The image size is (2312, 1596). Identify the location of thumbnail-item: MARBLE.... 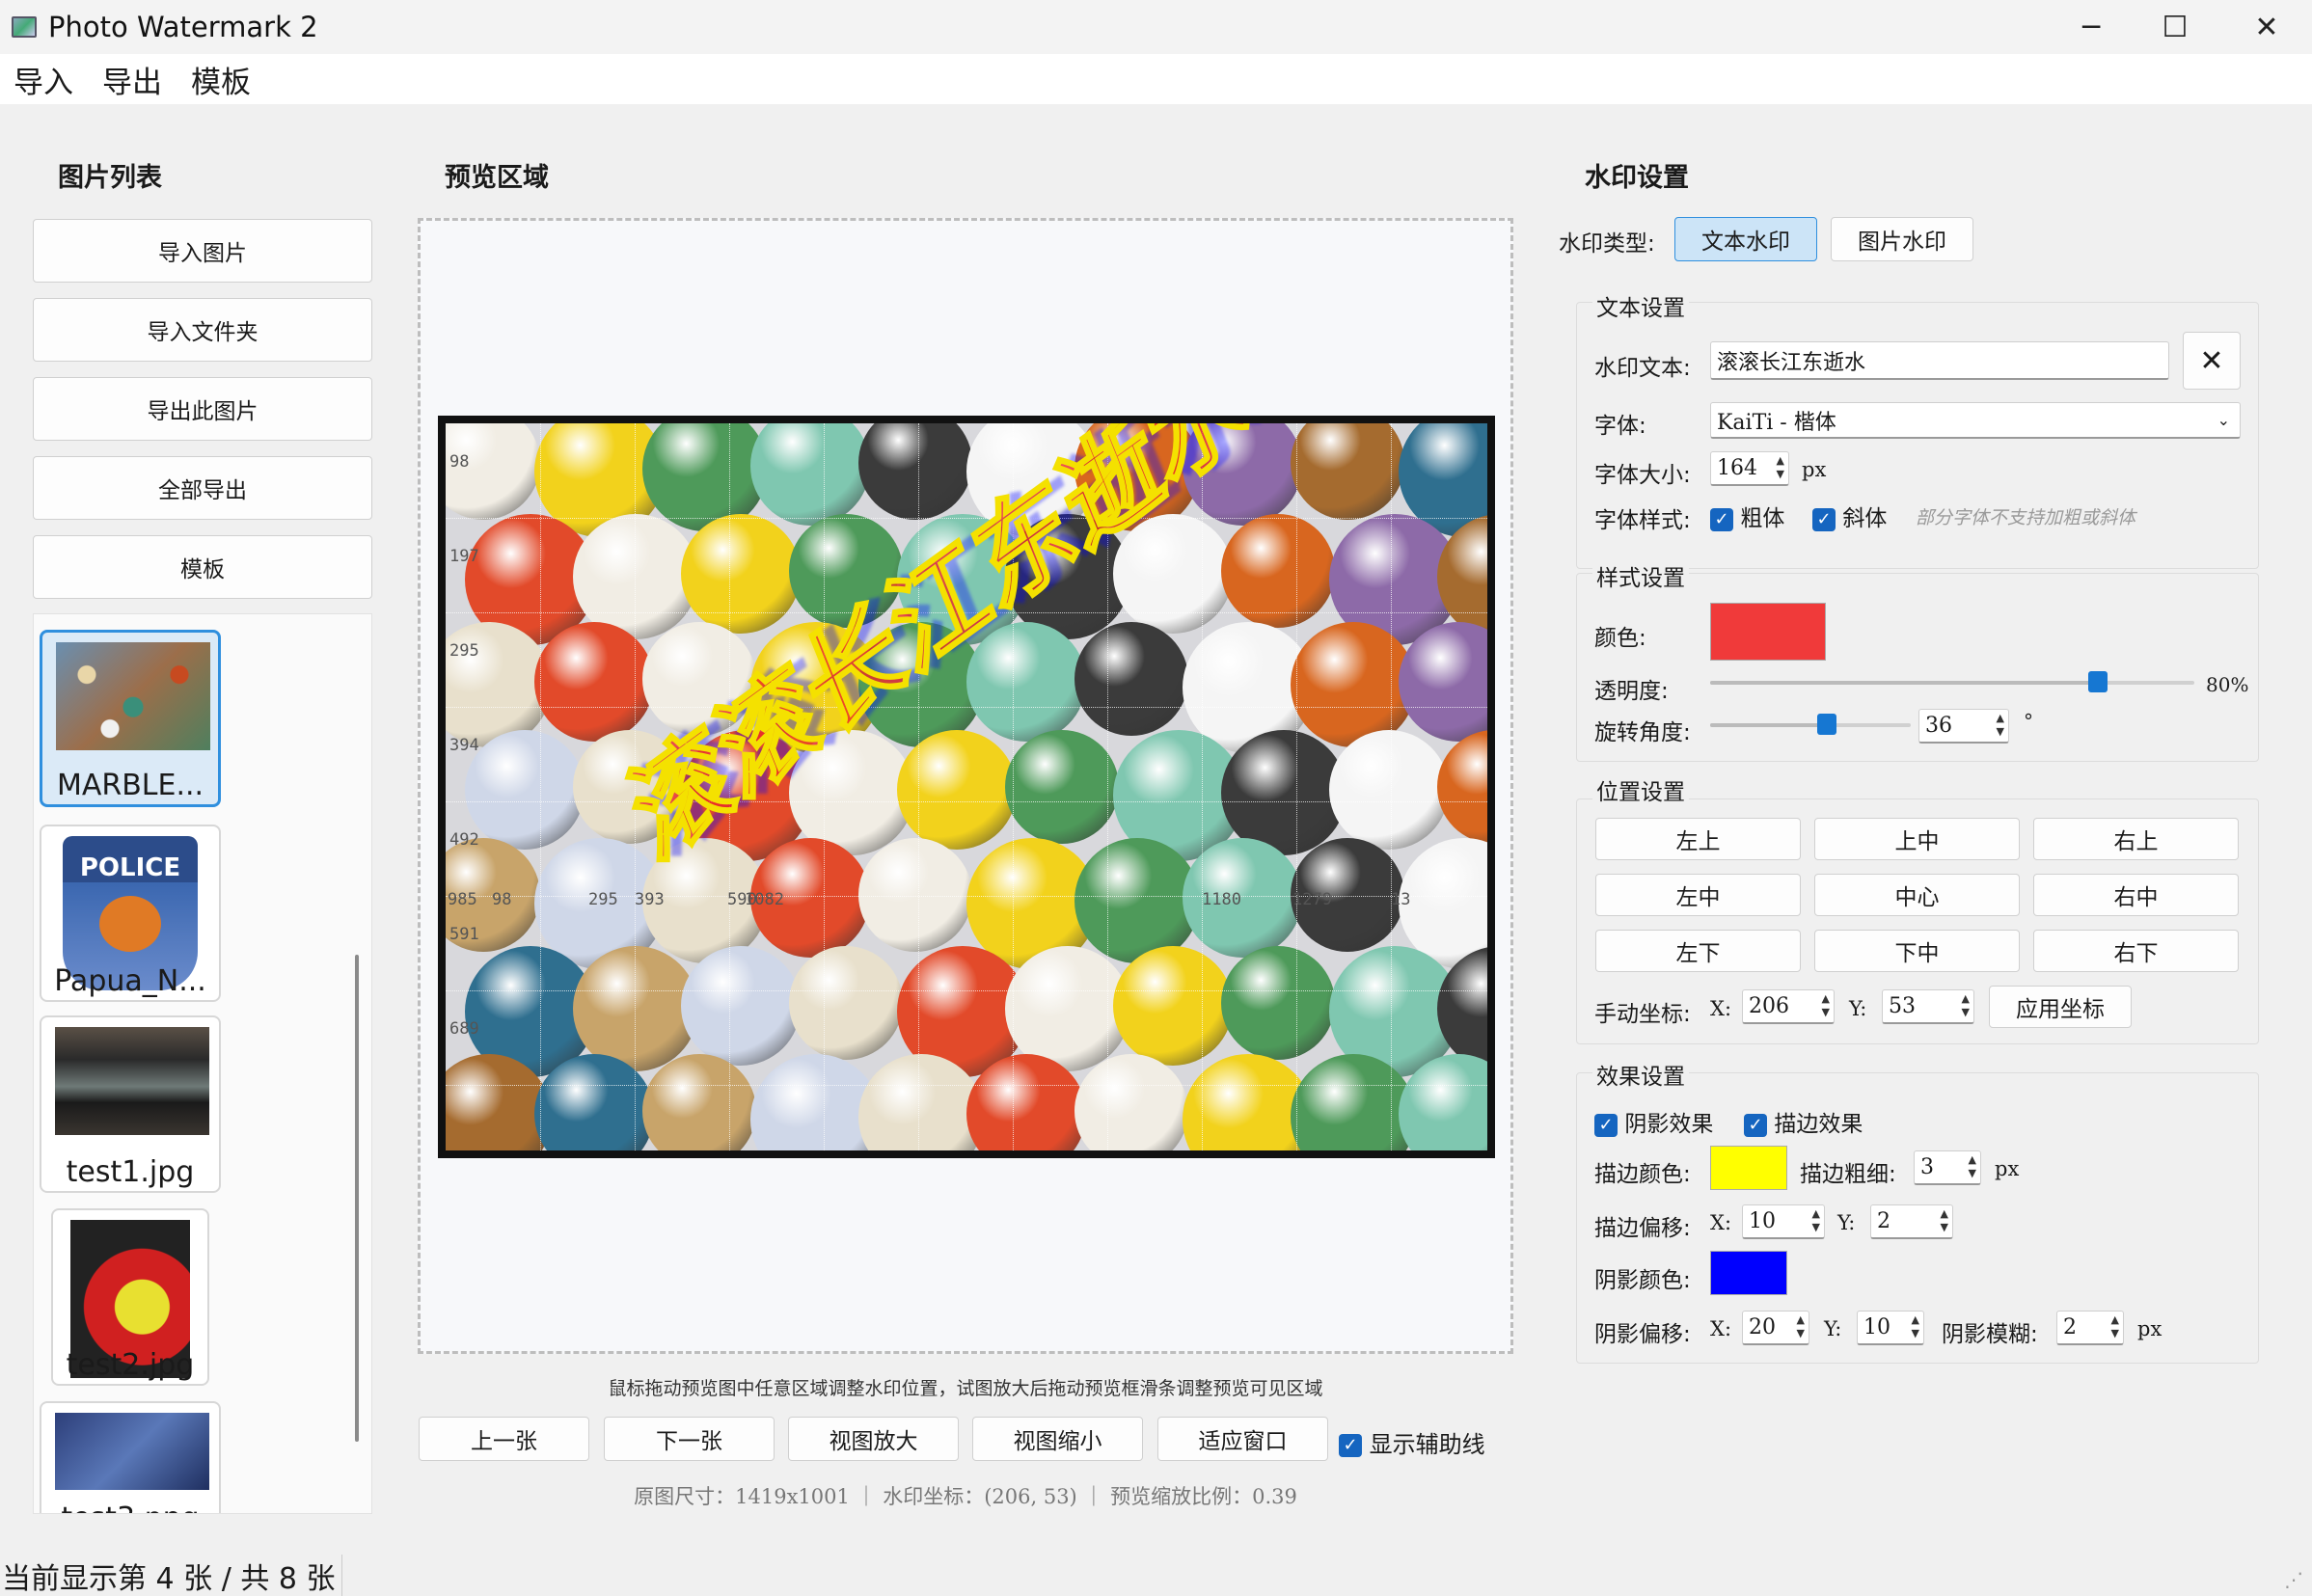
(130, 718).